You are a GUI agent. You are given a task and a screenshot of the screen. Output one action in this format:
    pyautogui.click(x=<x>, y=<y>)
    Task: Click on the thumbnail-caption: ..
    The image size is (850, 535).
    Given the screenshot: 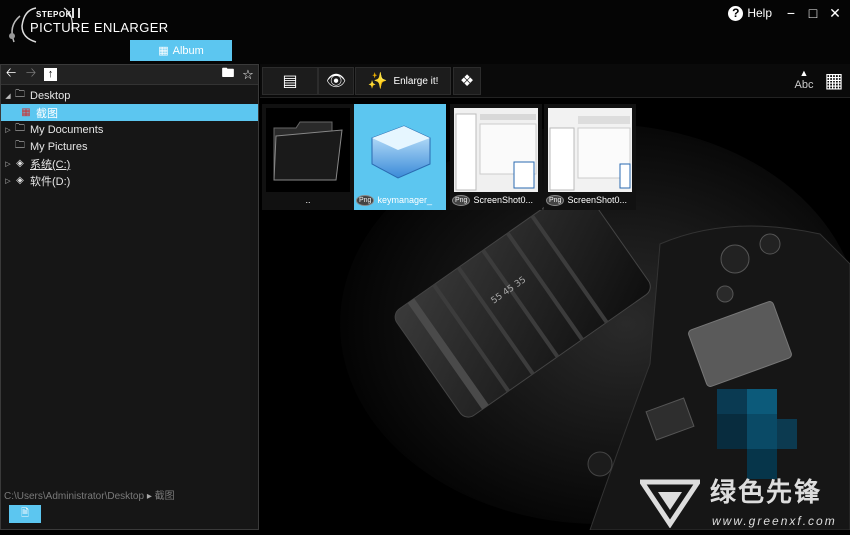 What is the action you would take?
    pyautogui.click(x=308, y=200)
    